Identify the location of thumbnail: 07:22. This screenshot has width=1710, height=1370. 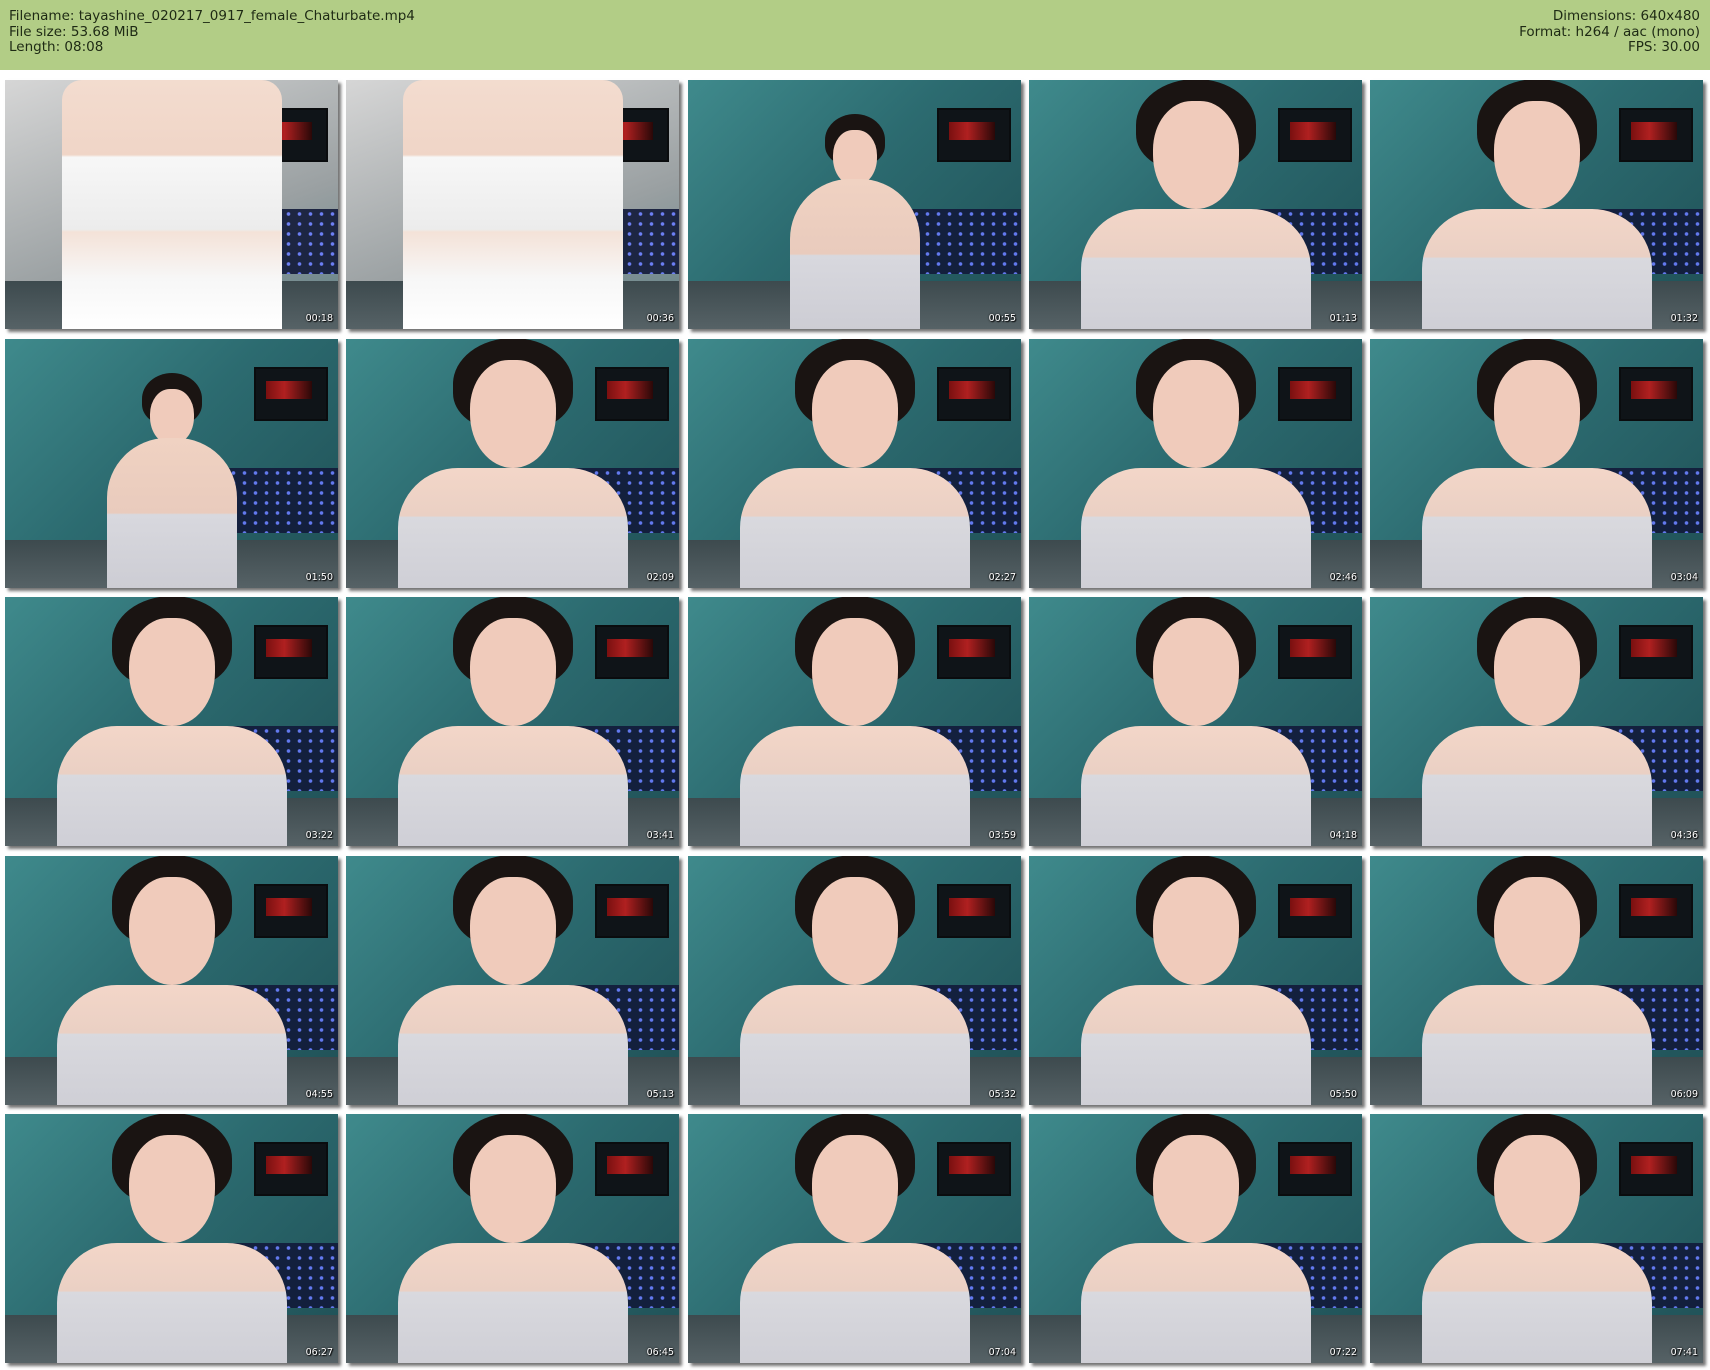
(1195, 1238).